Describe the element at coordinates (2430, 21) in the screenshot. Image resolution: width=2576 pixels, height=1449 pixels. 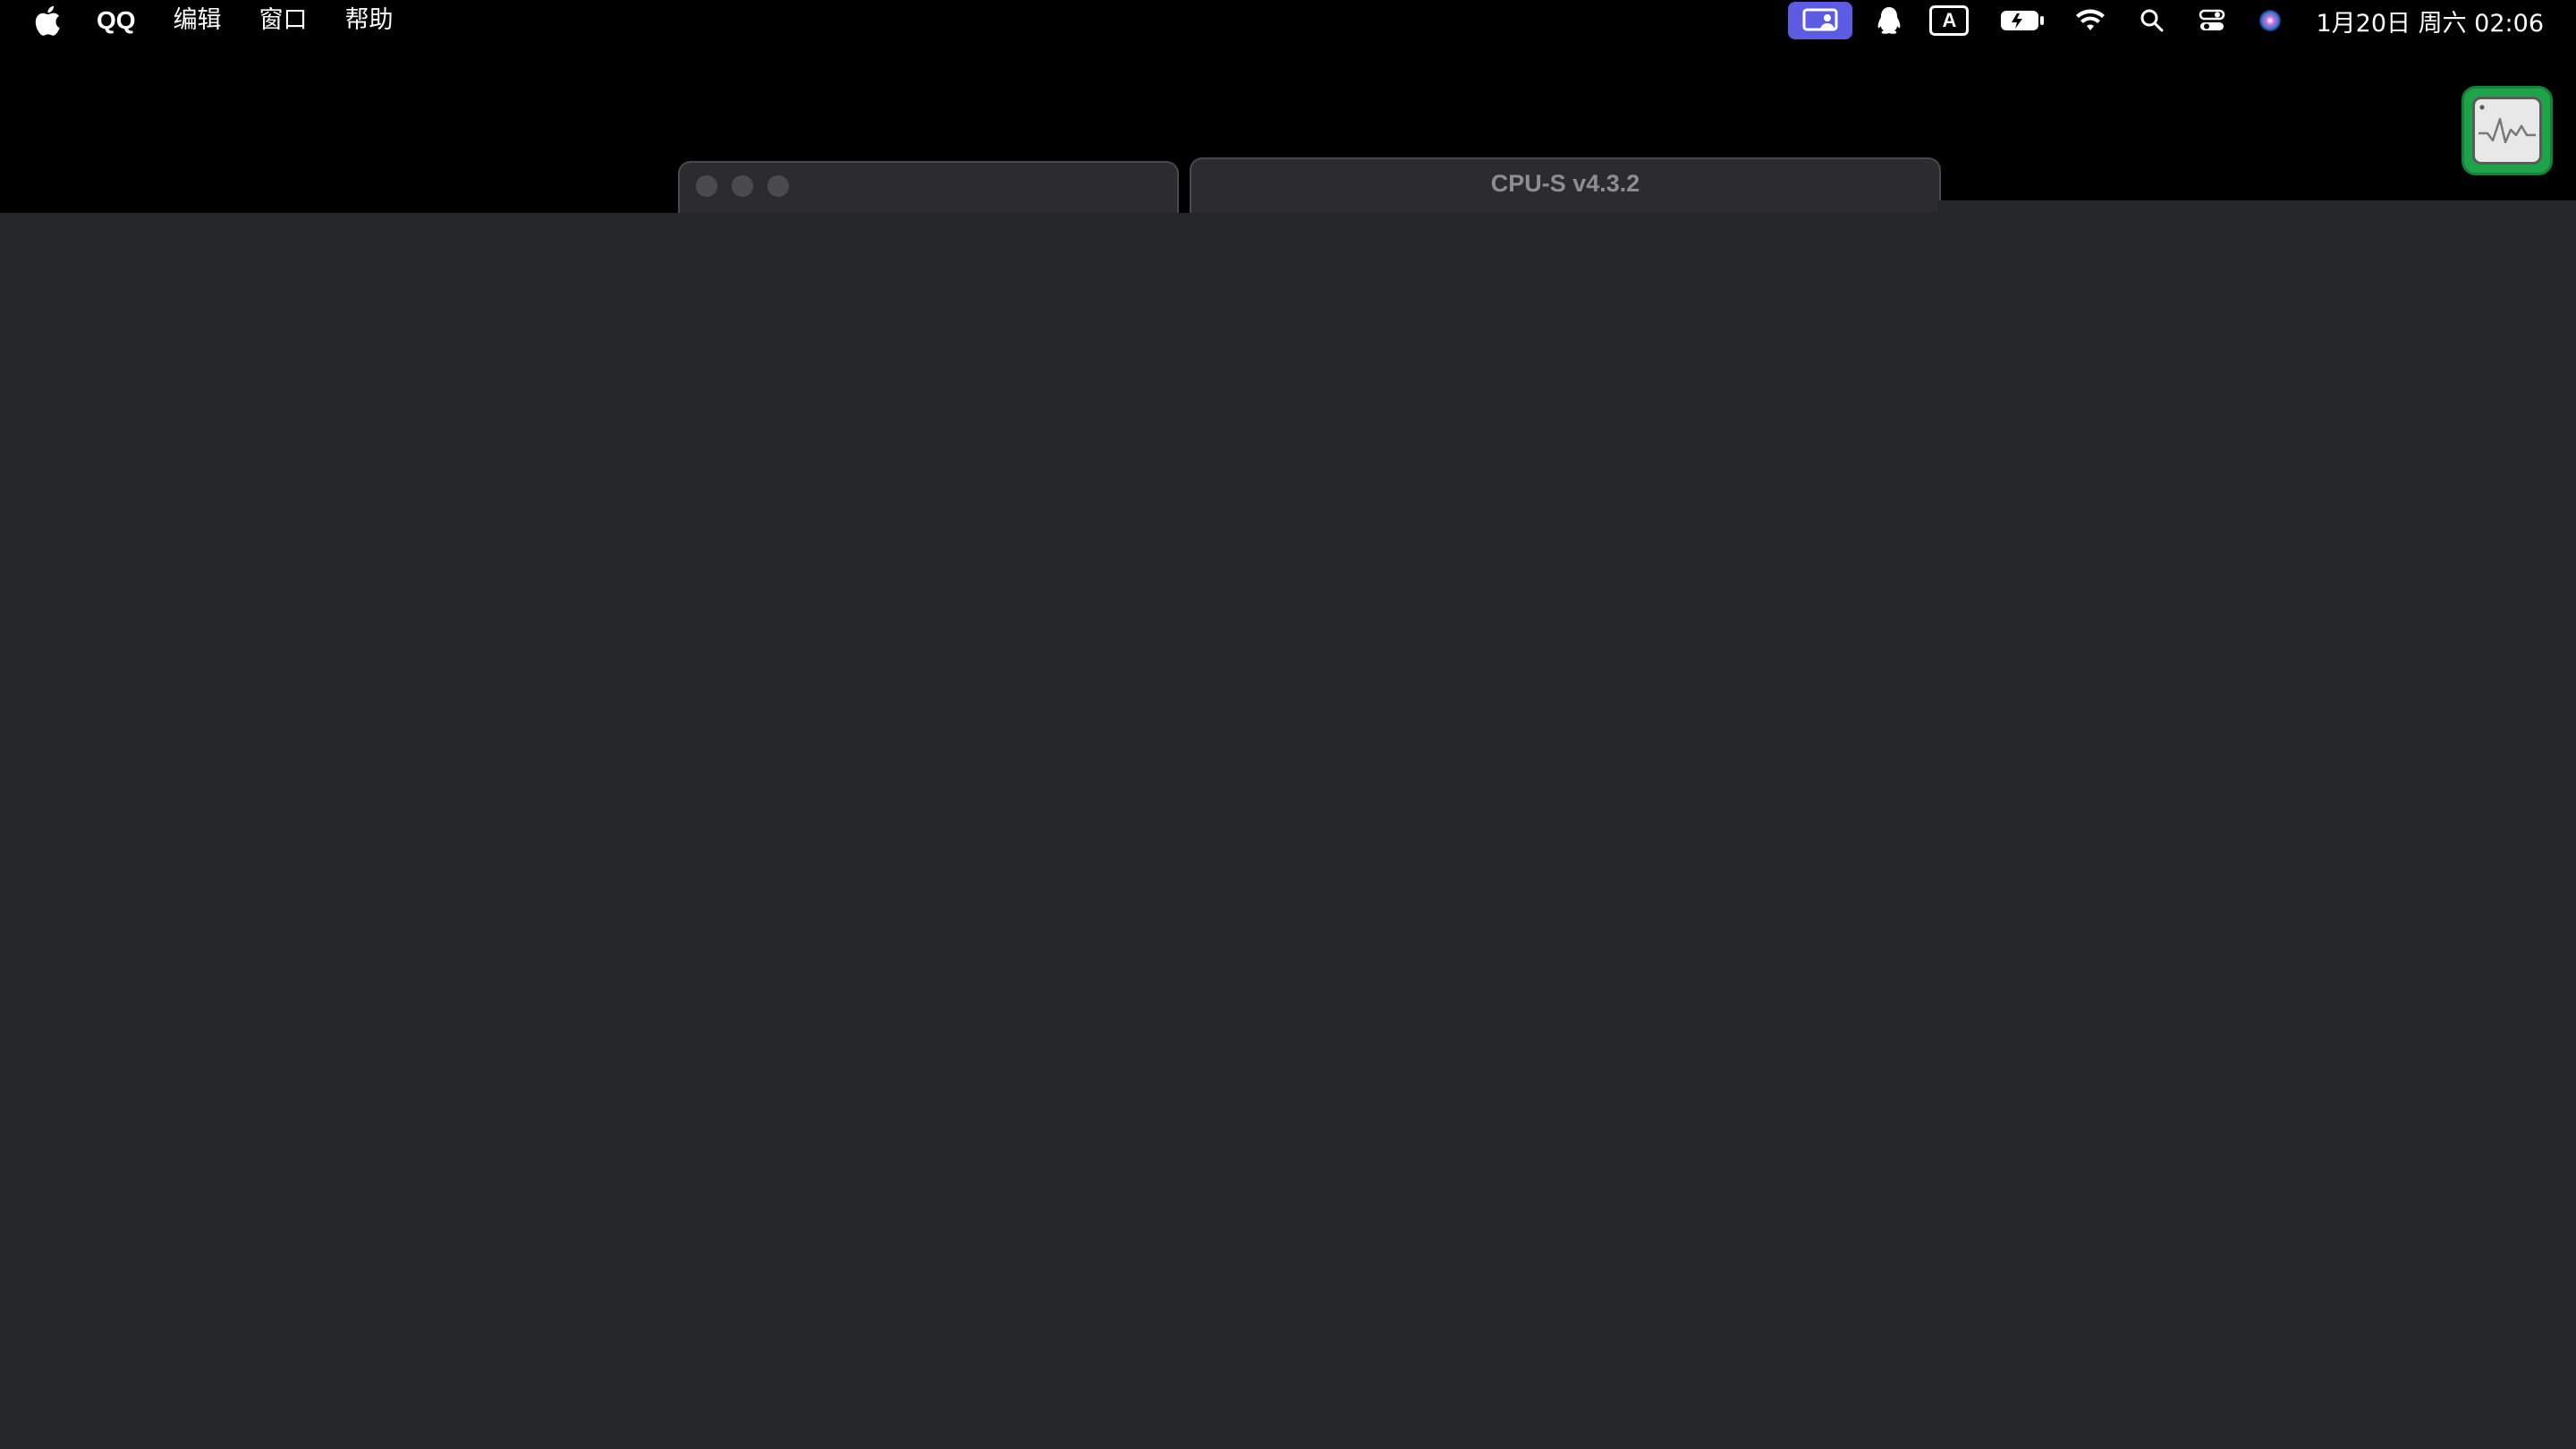
I see `menu-clock: 1月20日 周六 02:06` at that location.